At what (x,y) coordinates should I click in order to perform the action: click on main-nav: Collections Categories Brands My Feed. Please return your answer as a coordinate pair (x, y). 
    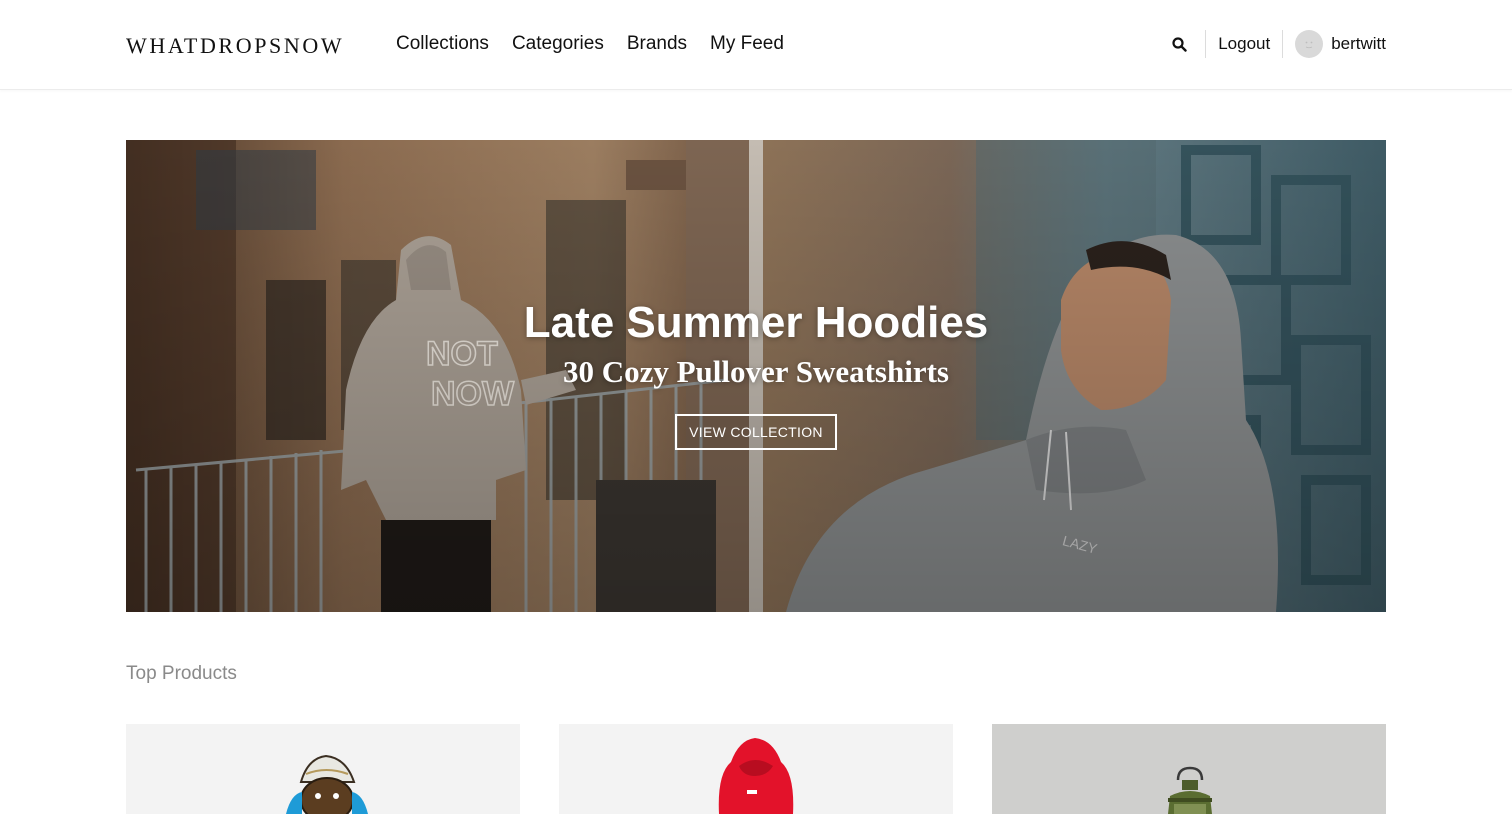
    Looking at the image, I should click on (590, 44).